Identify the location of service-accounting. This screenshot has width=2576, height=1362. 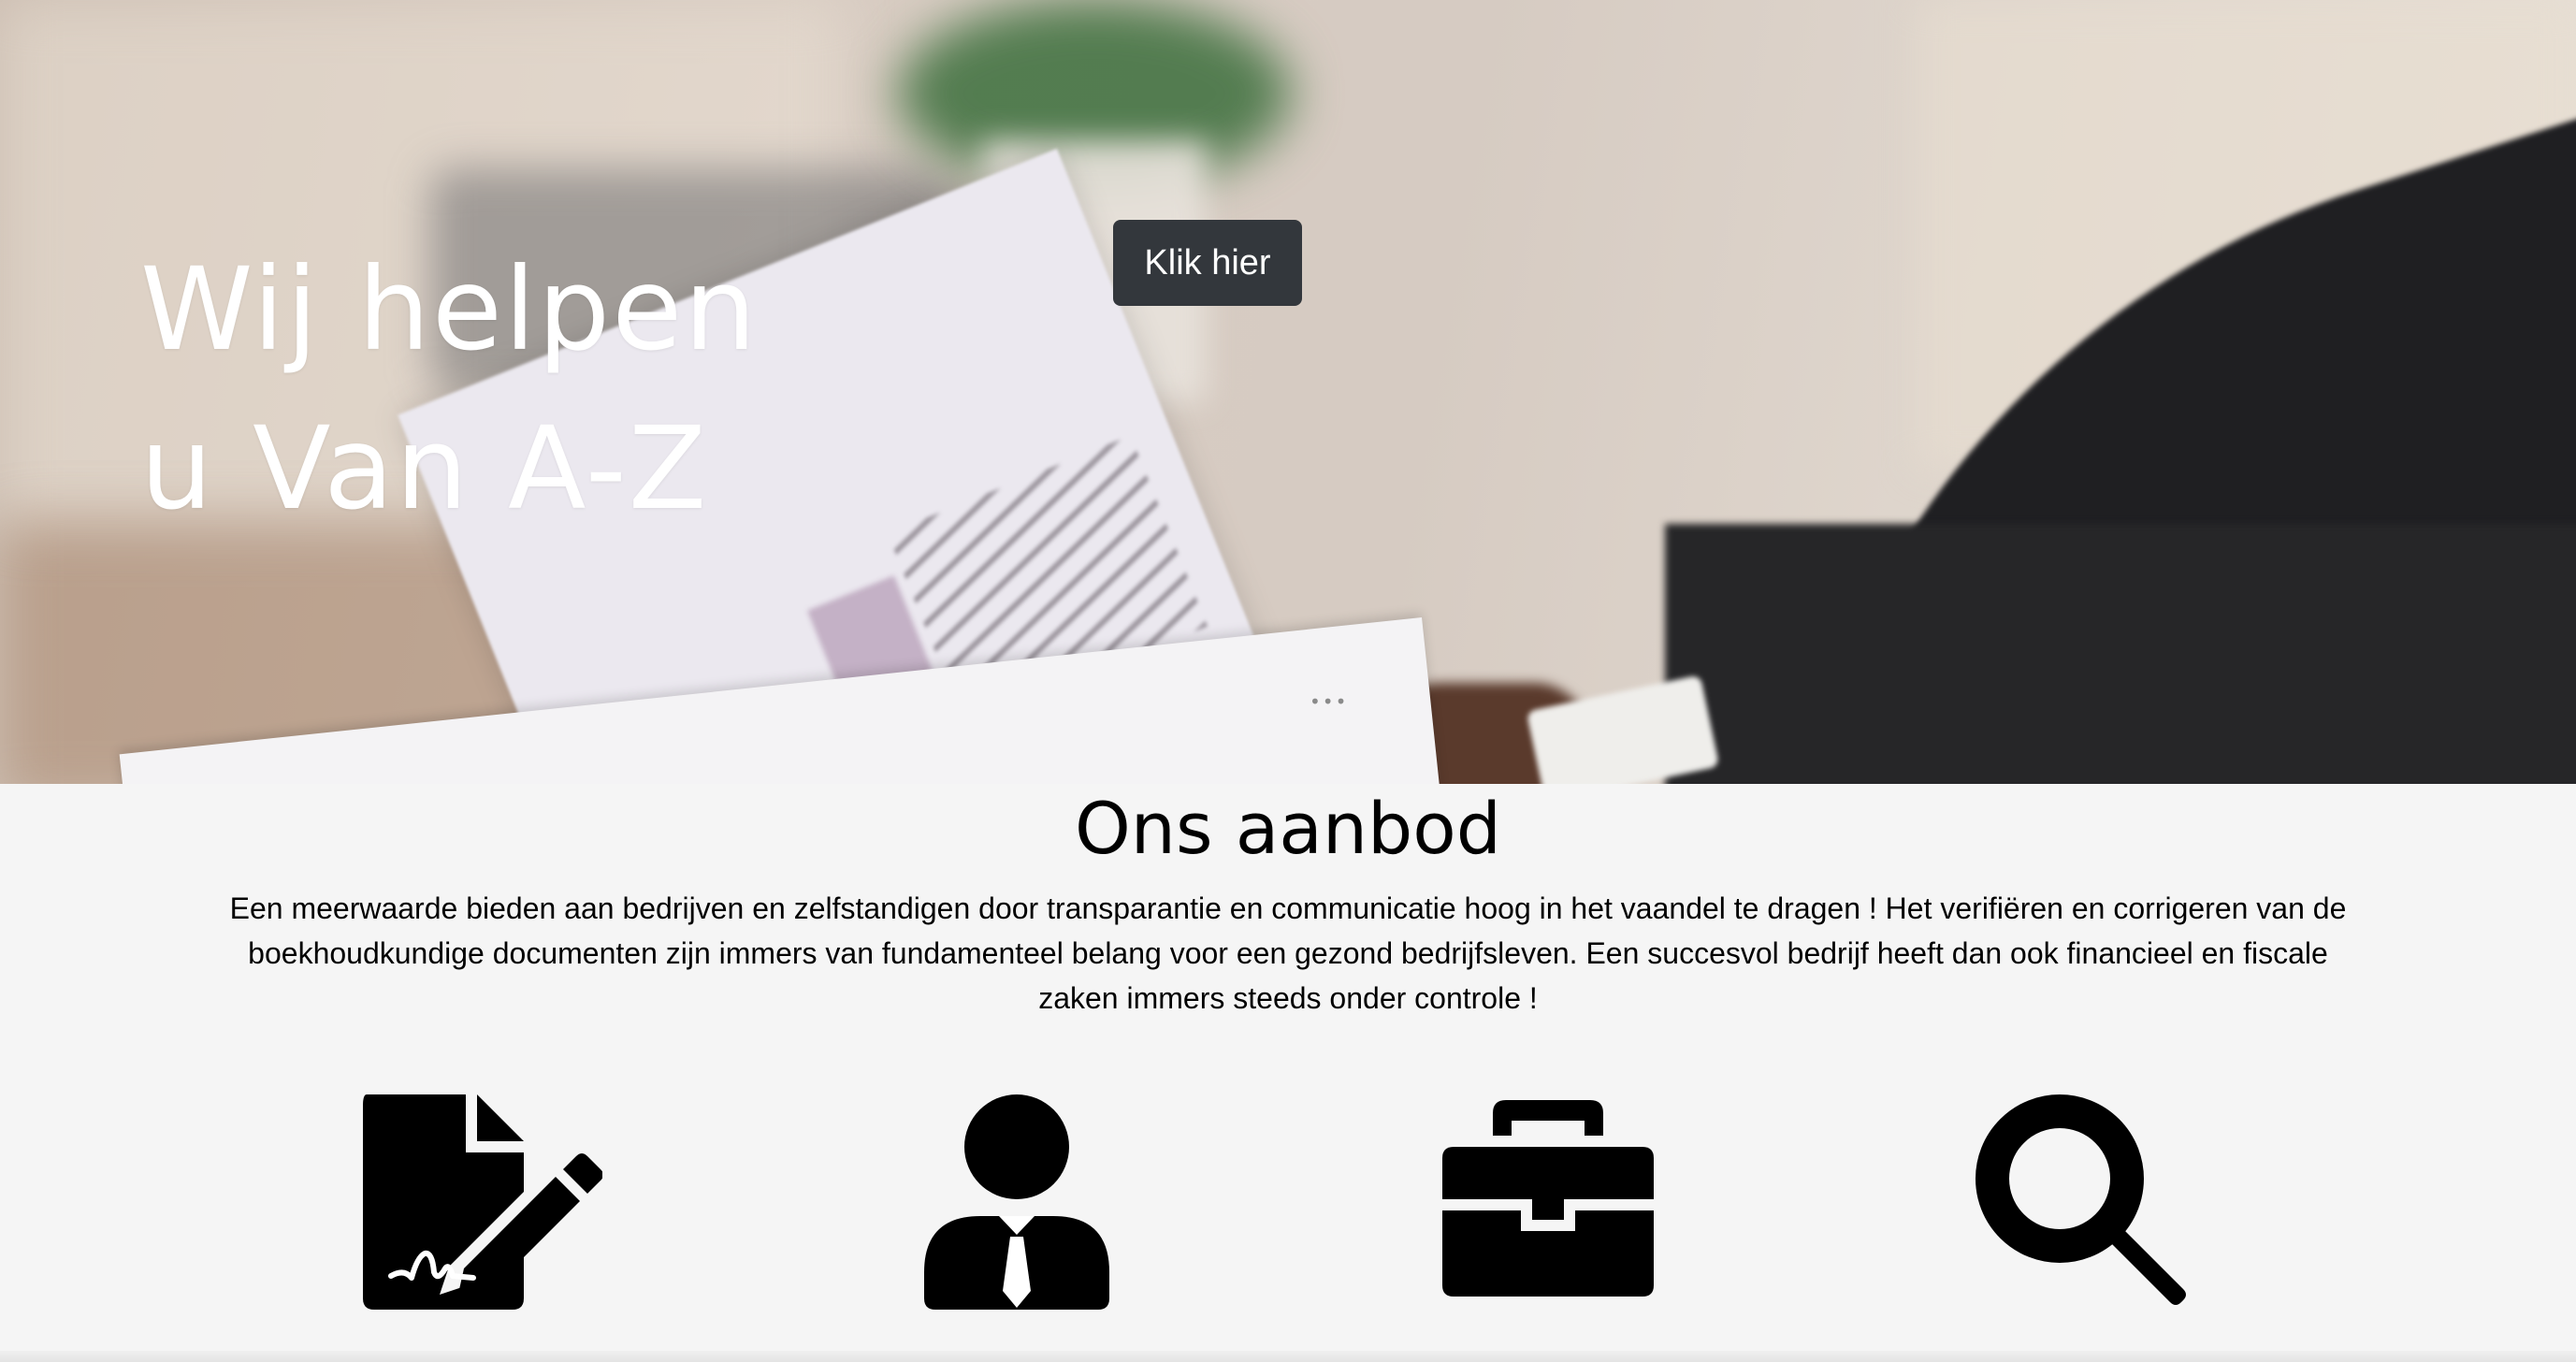
(483, 1202).